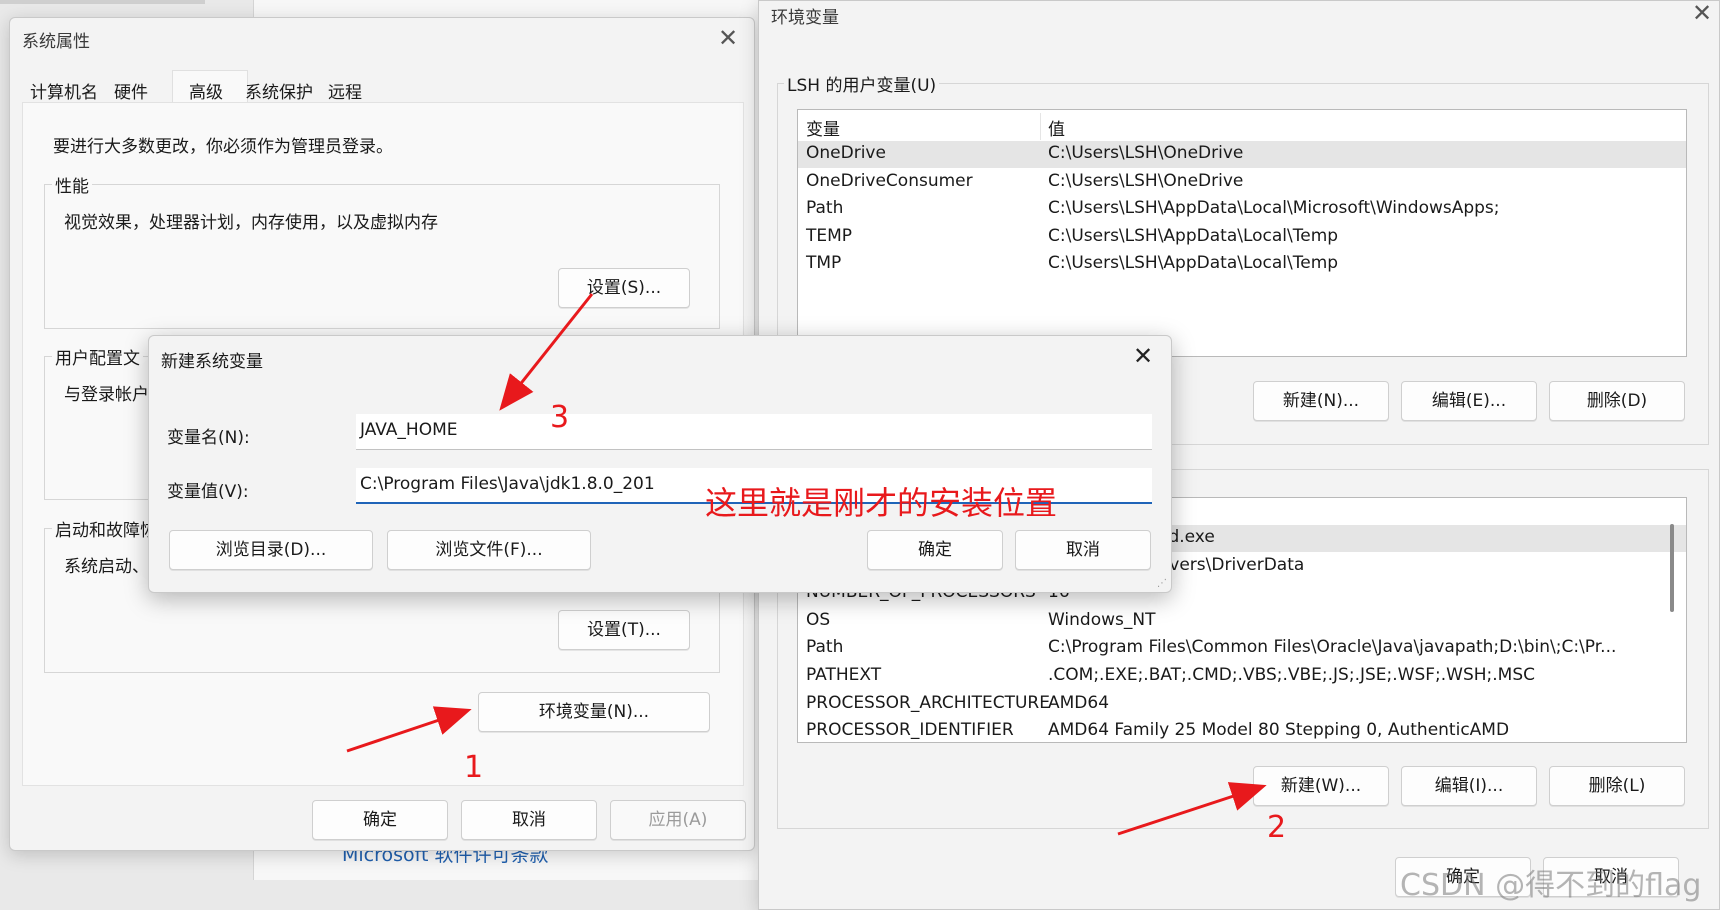 The width and height of the screenshot is (1720, 910). What do you see at coordinates (1551, 885) in the screenshot?
I see `watermark: CSDN @得不到的flag` at bounding box center [1551, 885].